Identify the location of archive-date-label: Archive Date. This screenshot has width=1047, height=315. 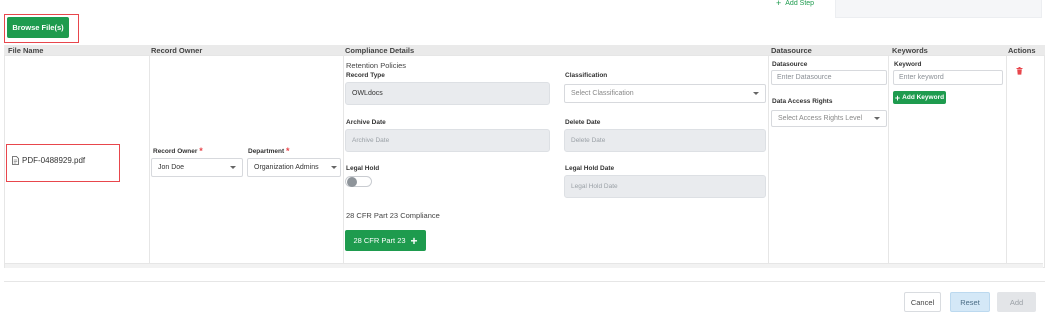
(366, 122).